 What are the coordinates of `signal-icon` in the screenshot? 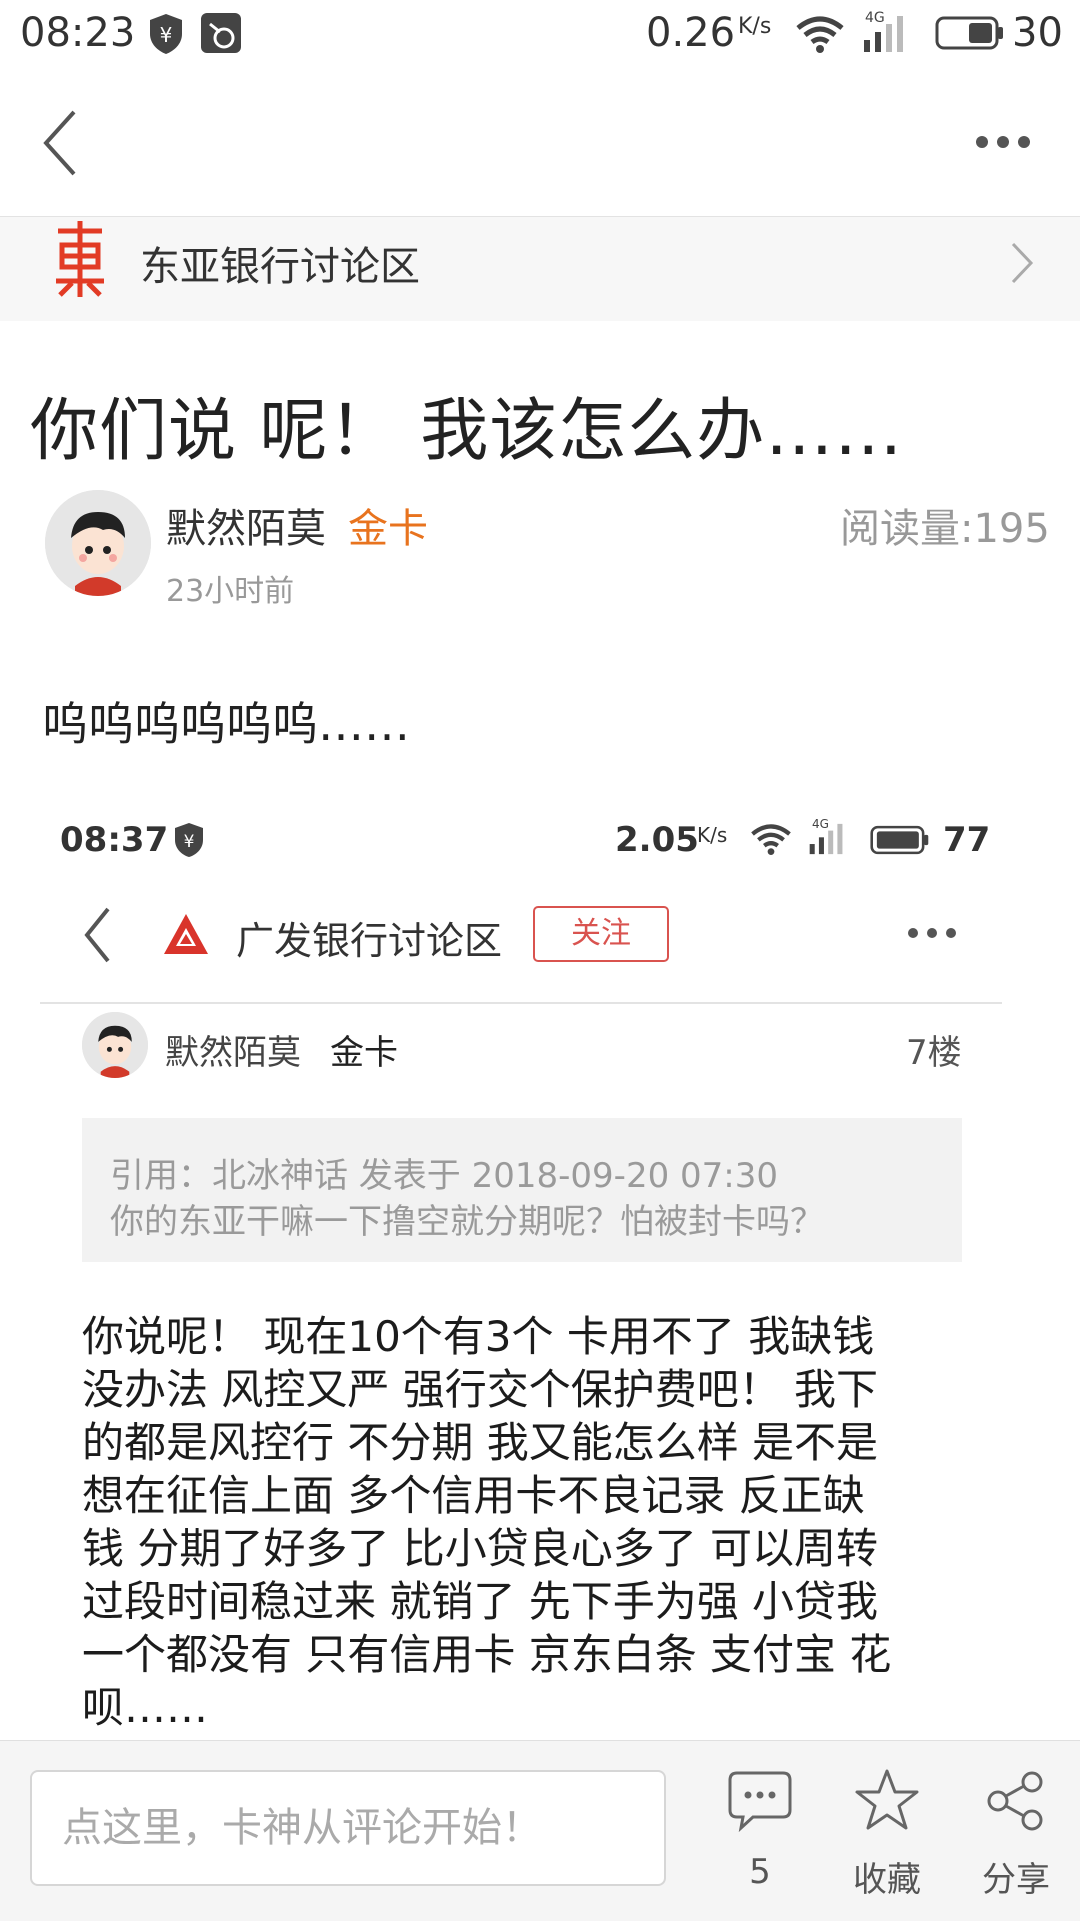 It's located at (887, 36).